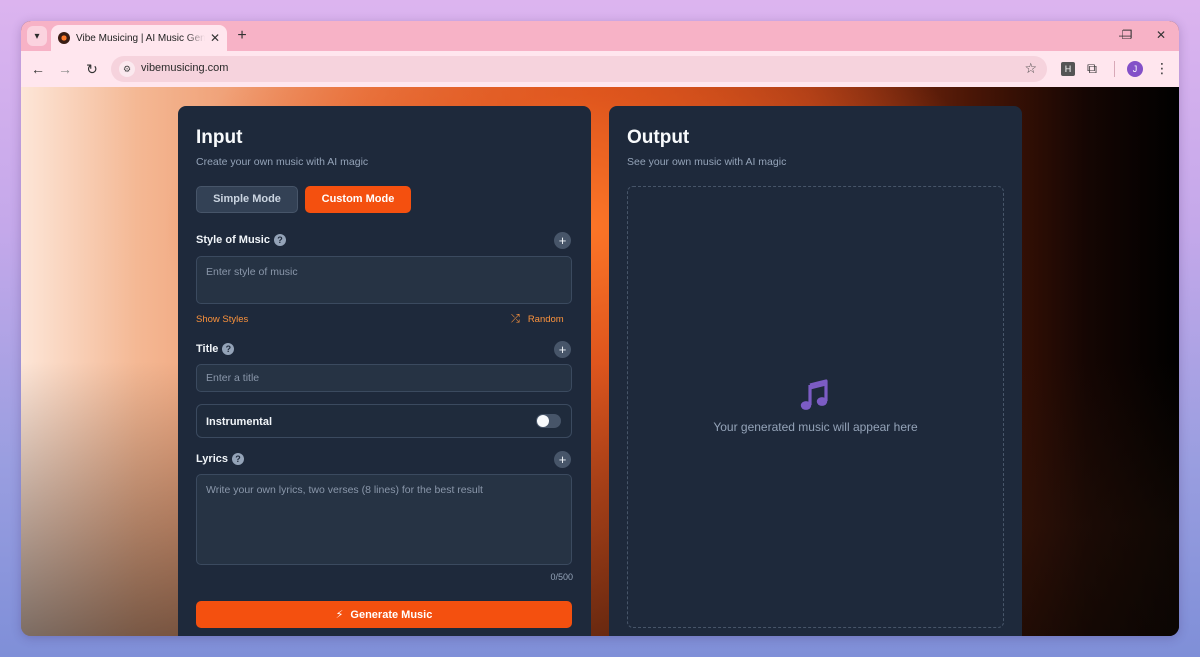 The width and height of the screenshot is (1200, 657). Describe the element at coordinates (384, 421) in the screenshot. I see `instrumental-row: Instrumental` at that location.